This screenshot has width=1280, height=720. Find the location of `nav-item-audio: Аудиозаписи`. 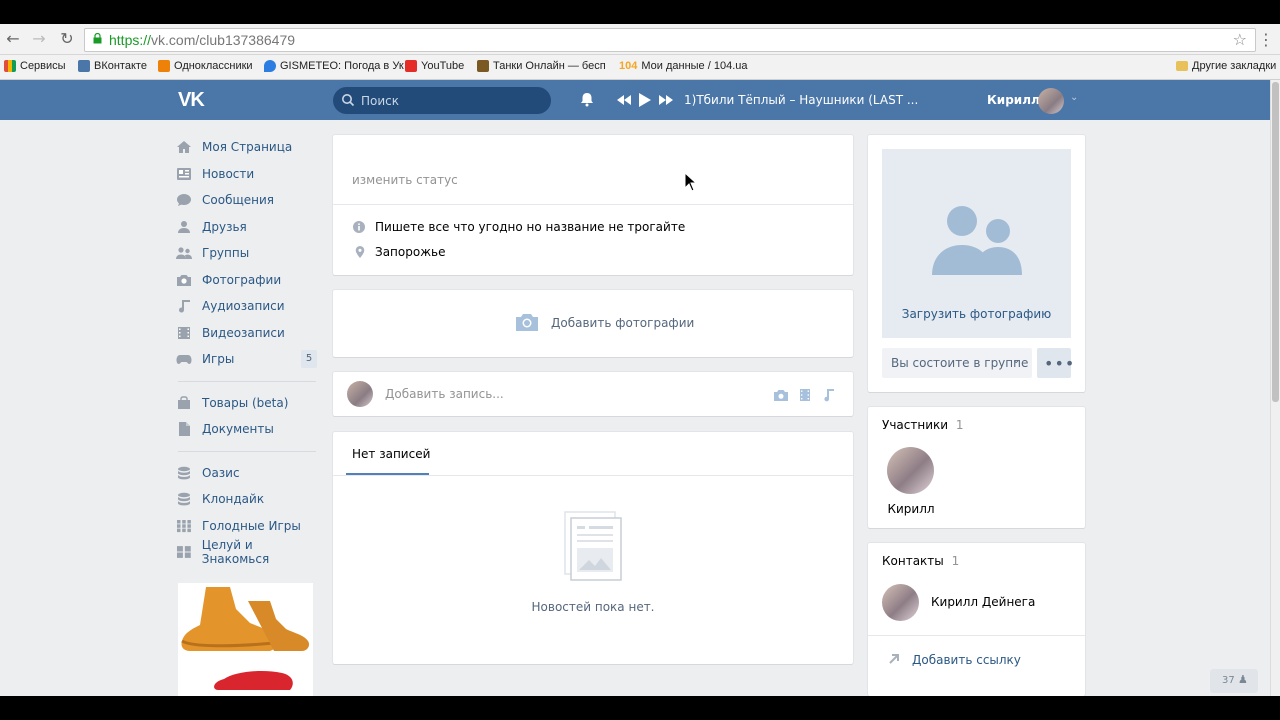

nav-item-audio: Аудиозаписи is located at coordinates (247, 306).